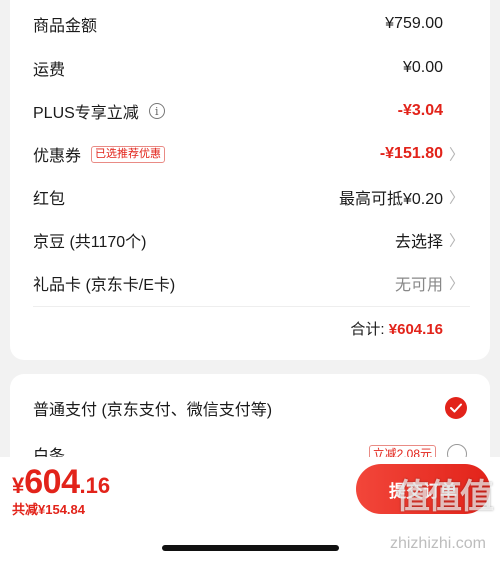  I want to click on summary-row-shipping: 运费 ¥0.00, so click(261, 68).